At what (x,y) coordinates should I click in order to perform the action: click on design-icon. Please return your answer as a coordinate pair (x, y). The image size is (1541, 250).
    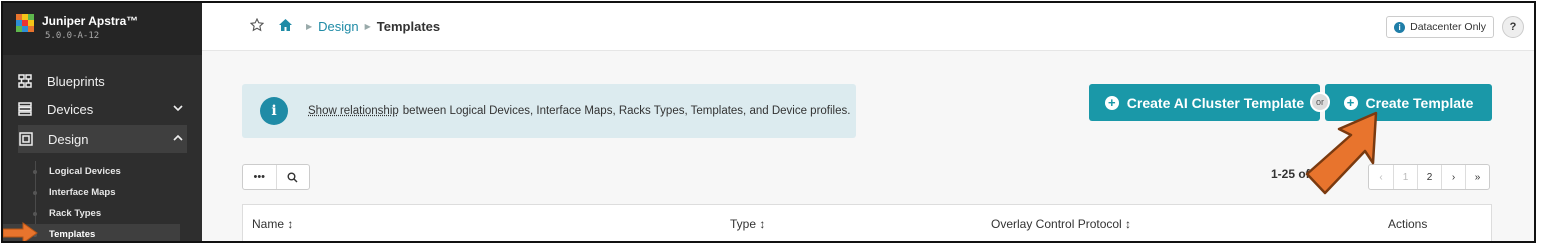
    Looking at the image, I should click on (26, 139).